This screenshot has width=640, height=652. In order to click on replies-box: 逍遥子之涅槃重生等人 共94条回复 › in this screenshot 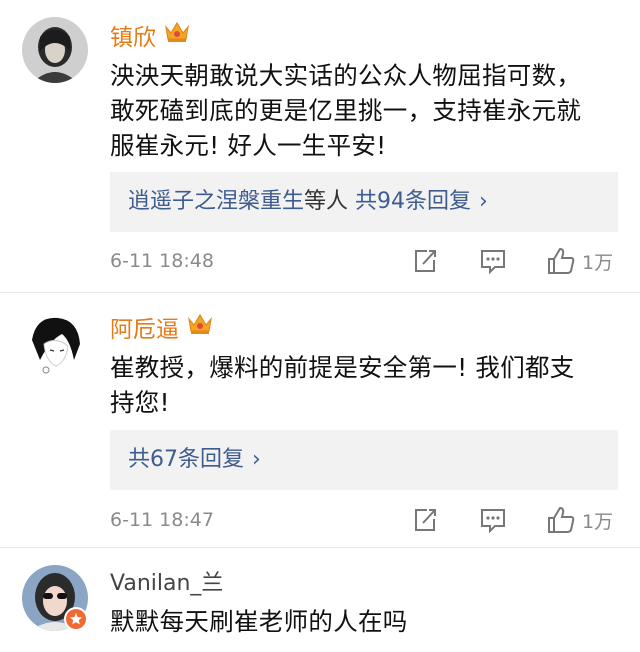, I will do `click(364, 202)`.